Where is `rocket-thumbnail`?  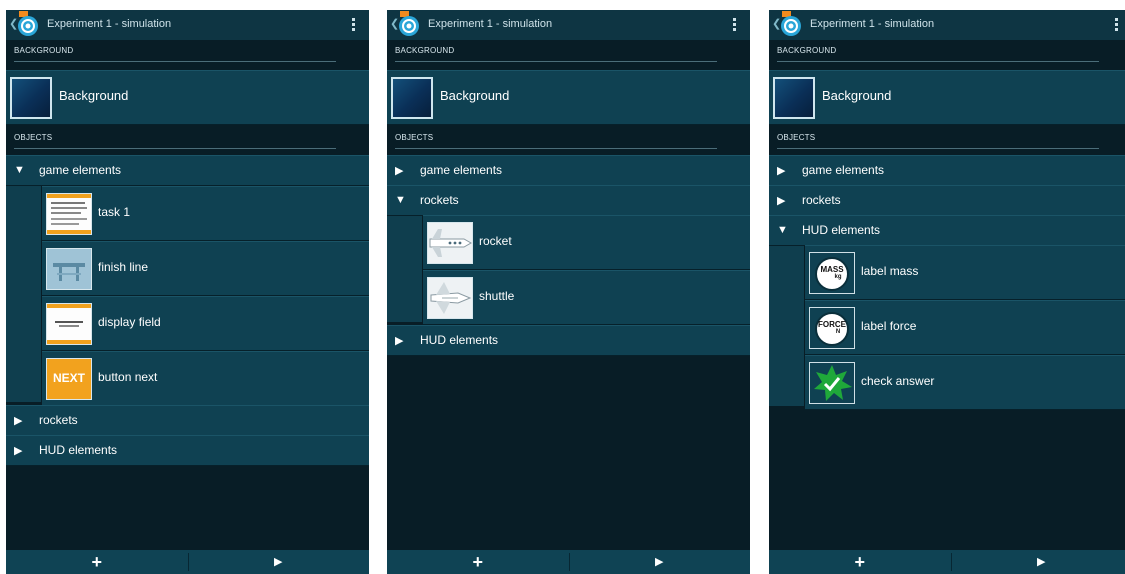
rocket-thumbnail is located at coordinates (450, 243).